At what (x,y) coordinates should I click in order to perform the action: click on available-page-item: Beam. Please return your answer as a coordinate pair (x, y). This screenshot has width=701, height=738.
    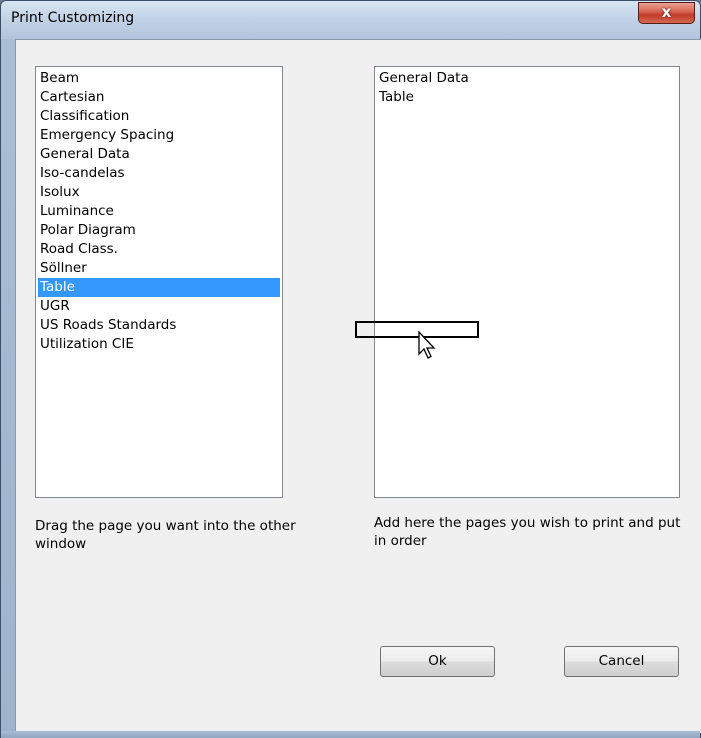
    Looking at the image, I should click on (159, 78).